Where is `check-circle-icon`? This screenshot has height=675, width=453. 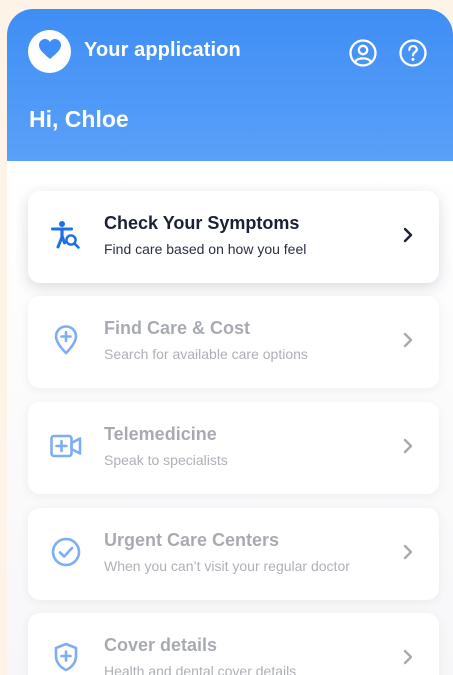 check-circle-icon is located at coordinates (66, 552).